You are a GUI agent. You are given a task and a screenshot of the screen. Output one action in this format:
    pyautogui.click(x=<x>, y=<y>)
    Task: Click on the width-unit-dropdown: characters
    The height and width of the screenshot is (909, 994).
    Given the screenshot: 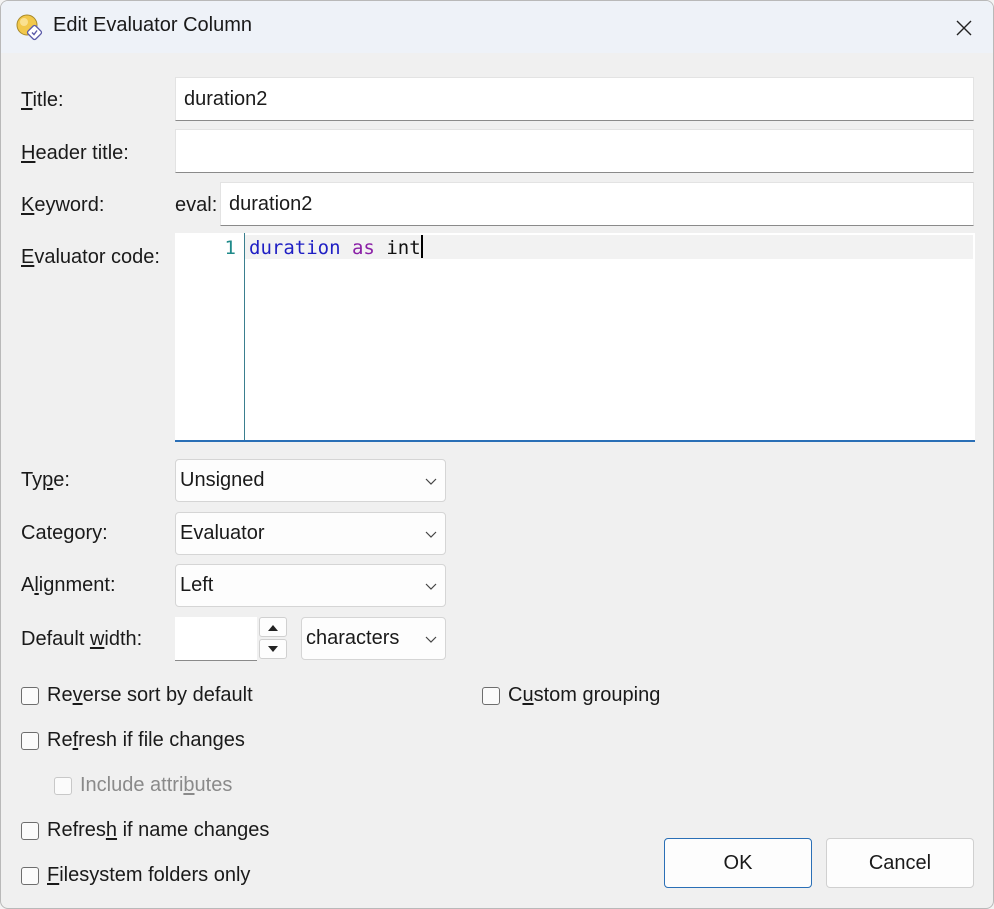 What is the action you would take?
    pyautogui.click(x=373, y=638)
    